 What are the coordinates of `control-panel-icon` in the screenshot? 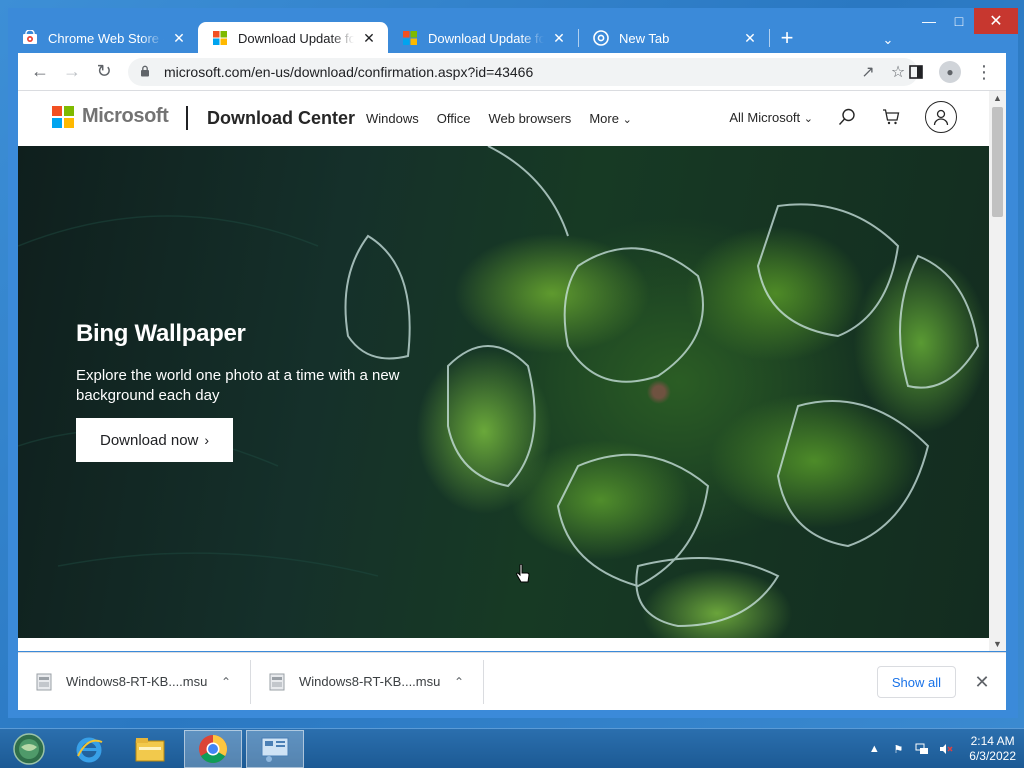 It's located at (275, 749).